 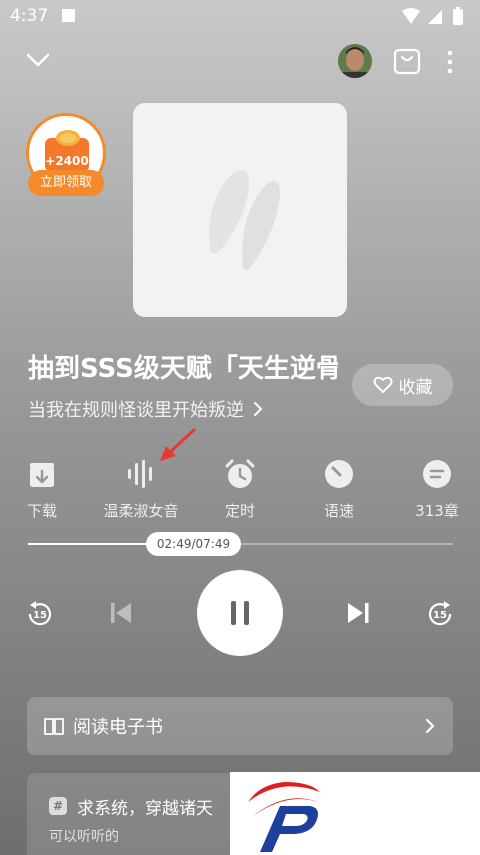 I want to click on more-vertical-icon, so click(x=450, y=62).